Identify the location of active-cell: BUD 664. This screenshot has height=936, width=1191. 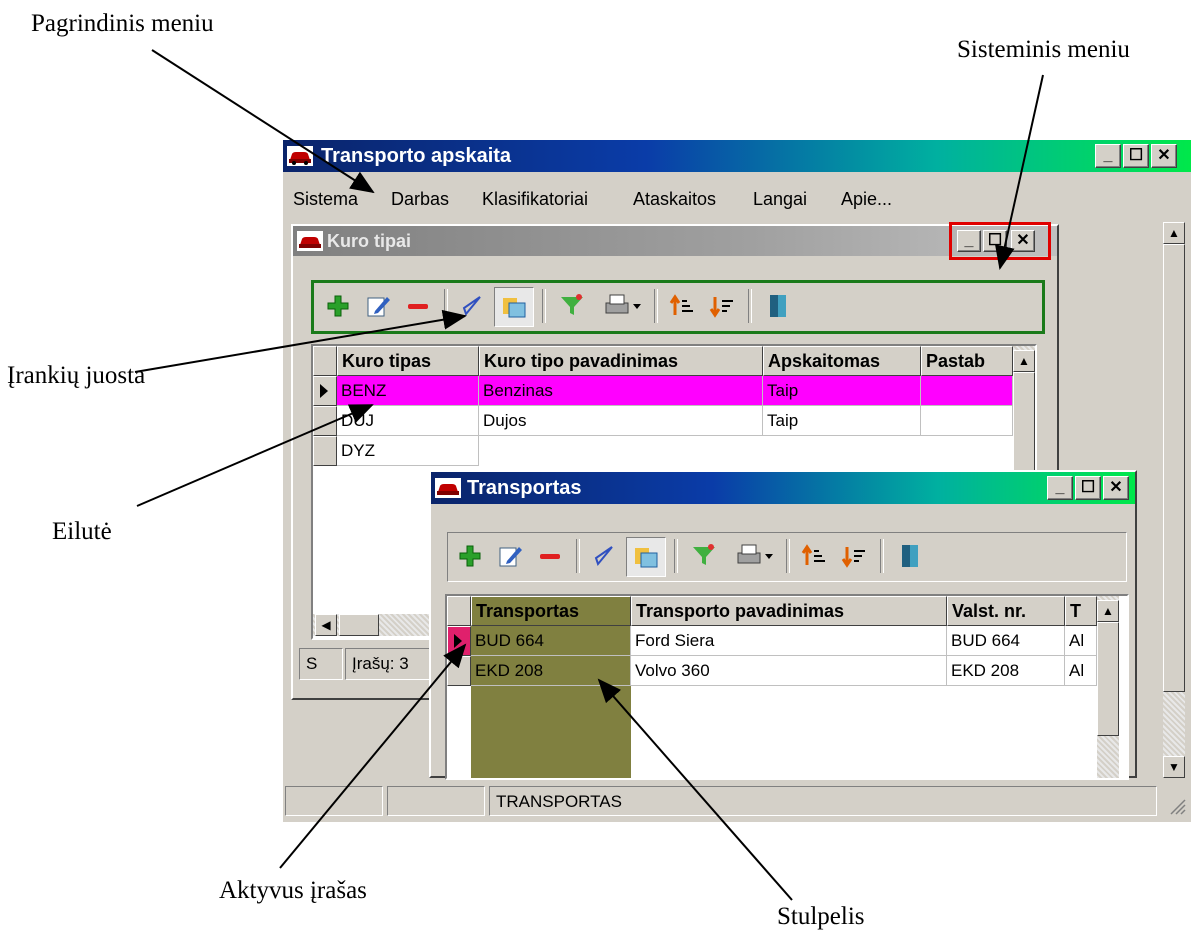
(551, 641).